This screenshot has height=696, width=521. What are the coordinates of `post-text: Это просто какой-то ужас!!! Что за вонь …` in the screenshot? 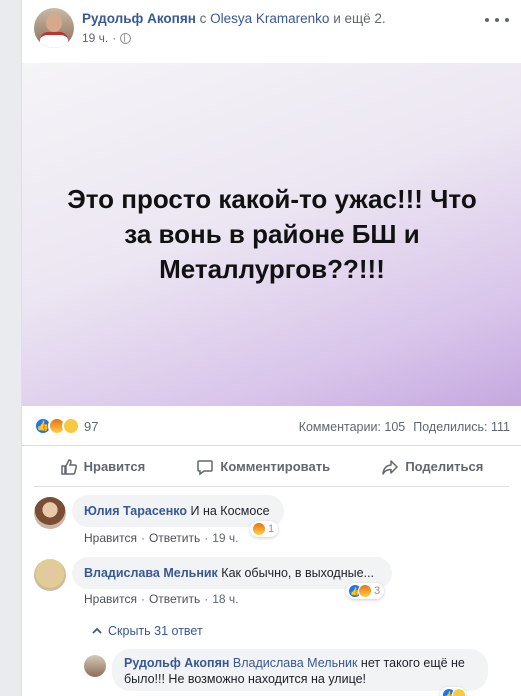 It's located at (272, 234).